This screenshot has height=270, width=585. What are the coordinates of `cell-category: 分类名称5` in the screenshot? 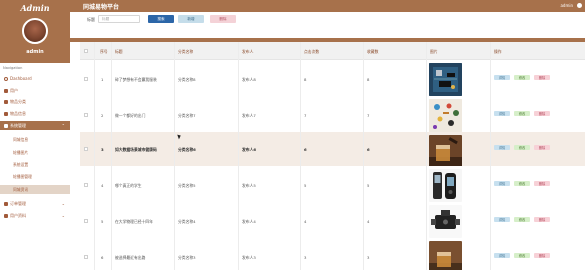 It's located at (187, 185).